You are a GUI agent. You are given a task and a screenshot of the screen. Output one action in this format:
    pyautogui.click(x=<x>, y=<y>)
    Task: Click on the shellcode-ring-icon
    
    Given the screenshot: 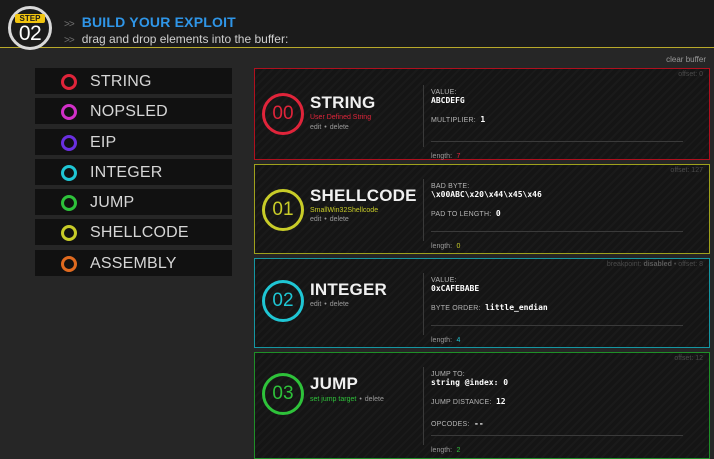 What is the action you would take?
    pyautogui.click(x=69, y=233)
    